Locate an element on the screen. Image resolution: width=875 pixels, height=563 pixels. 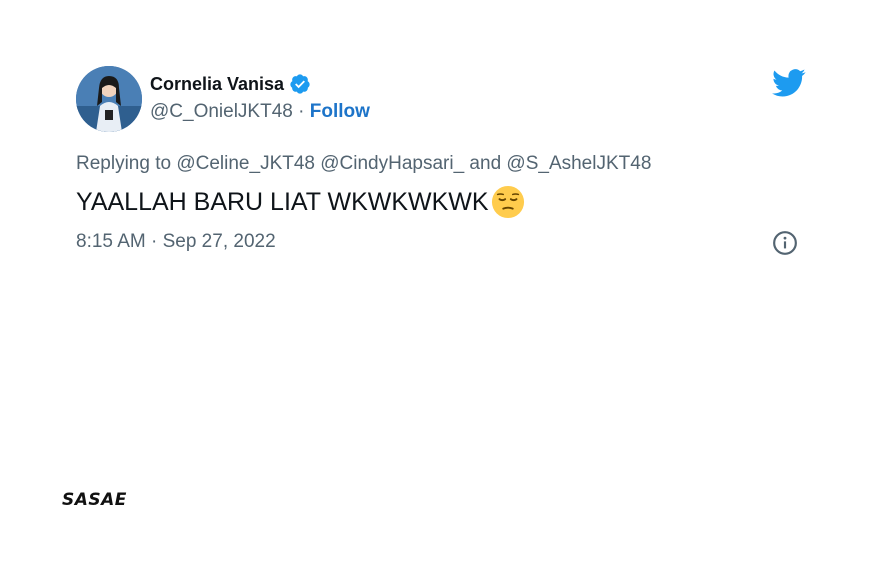
handle-row: @C_OnielJKT48 · Follow is located at coordinates (260, 112).